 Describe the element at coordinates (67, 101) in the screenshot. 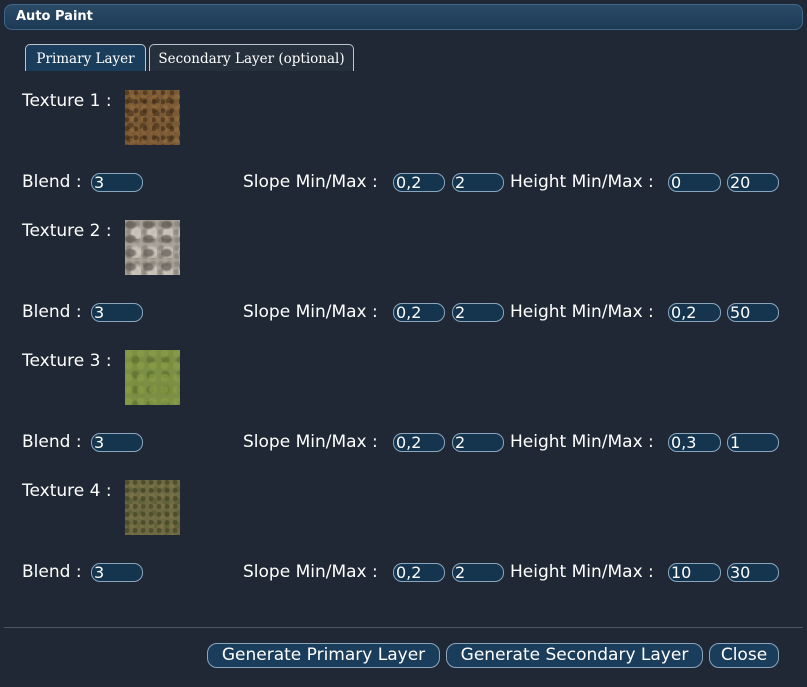

I see `texture-1-label: Texture 1 :` at that location.